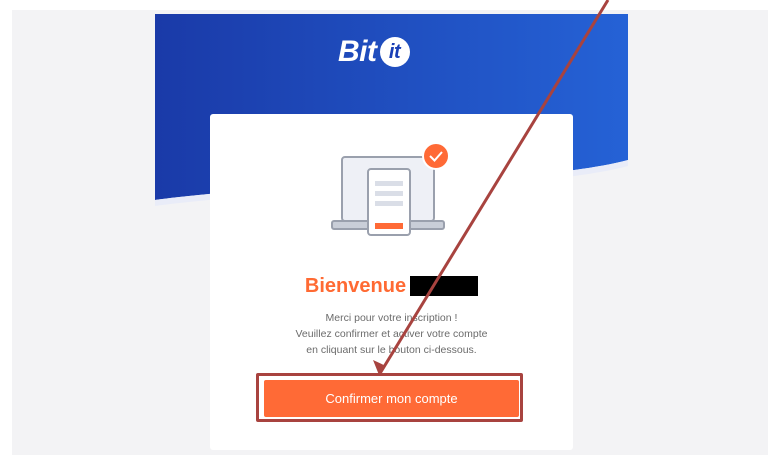  What do you see at coordinates (444, 286) in the screenshot?
I see `redacted-name` at bounding box center [444, 286].